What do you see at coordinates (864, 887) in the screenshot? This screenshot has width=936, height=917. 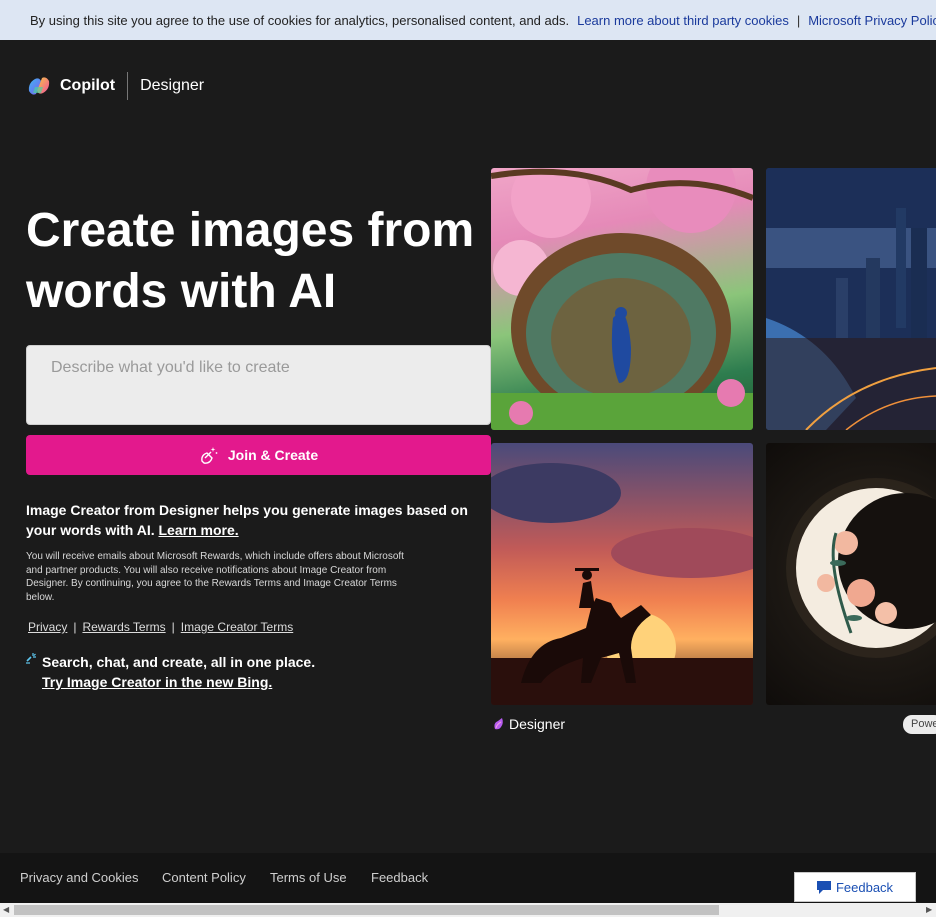 I see `feedback-button-label: Feedback` at bounding box center [864, 887].